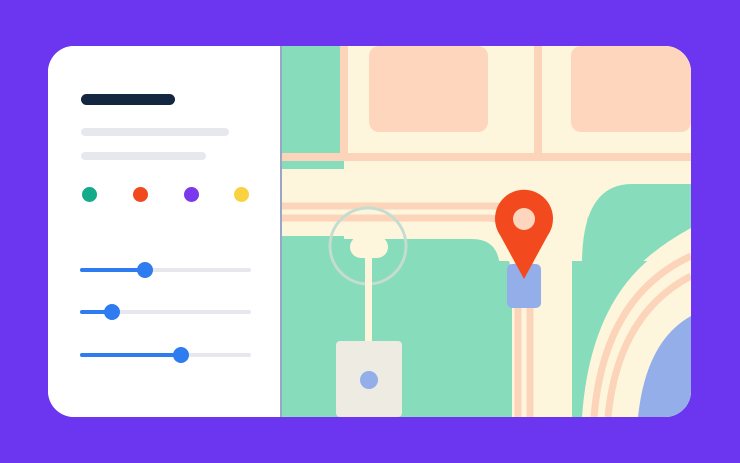  What do you see at coordinates (128, 99) in the screenshot?
I see `title-placeholder-bar` at bounding box center [128, 99].